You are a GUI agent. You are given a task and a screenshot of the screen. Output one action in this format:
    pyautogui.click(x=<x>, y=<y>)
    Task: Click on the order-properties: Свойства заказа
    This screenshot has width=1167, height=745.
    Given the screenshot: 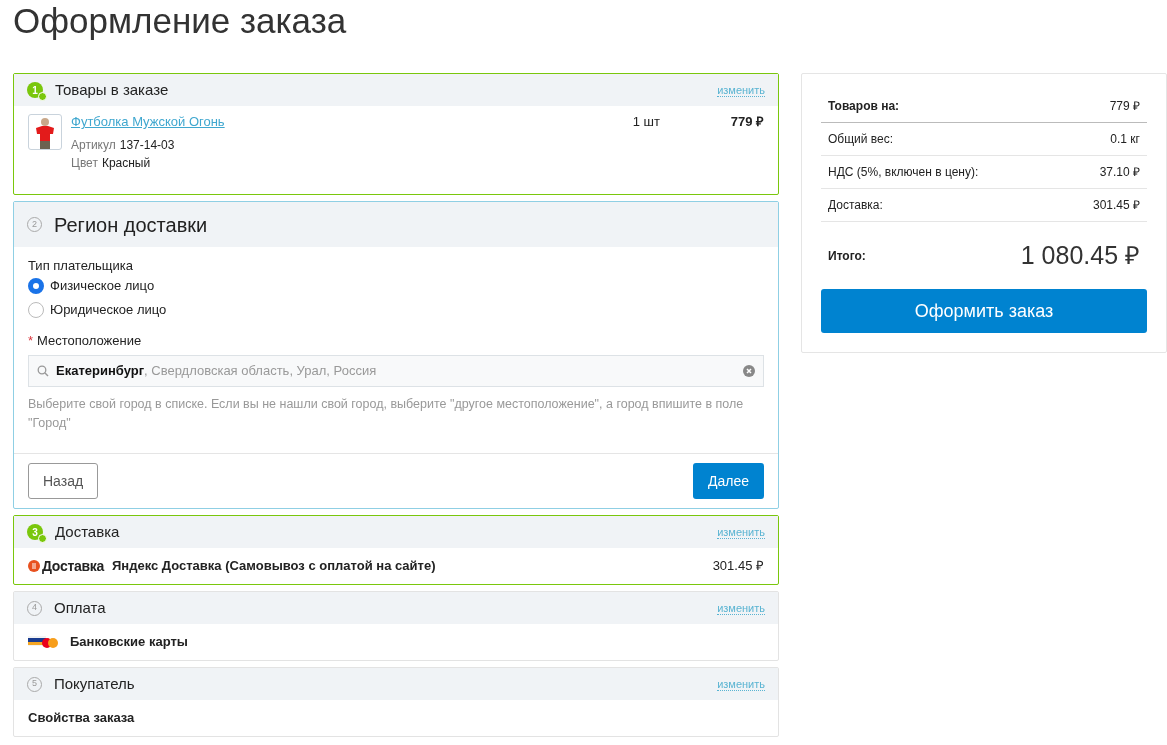 What is the action you would take?
    pyautogui.click(x=81, y=718)
    